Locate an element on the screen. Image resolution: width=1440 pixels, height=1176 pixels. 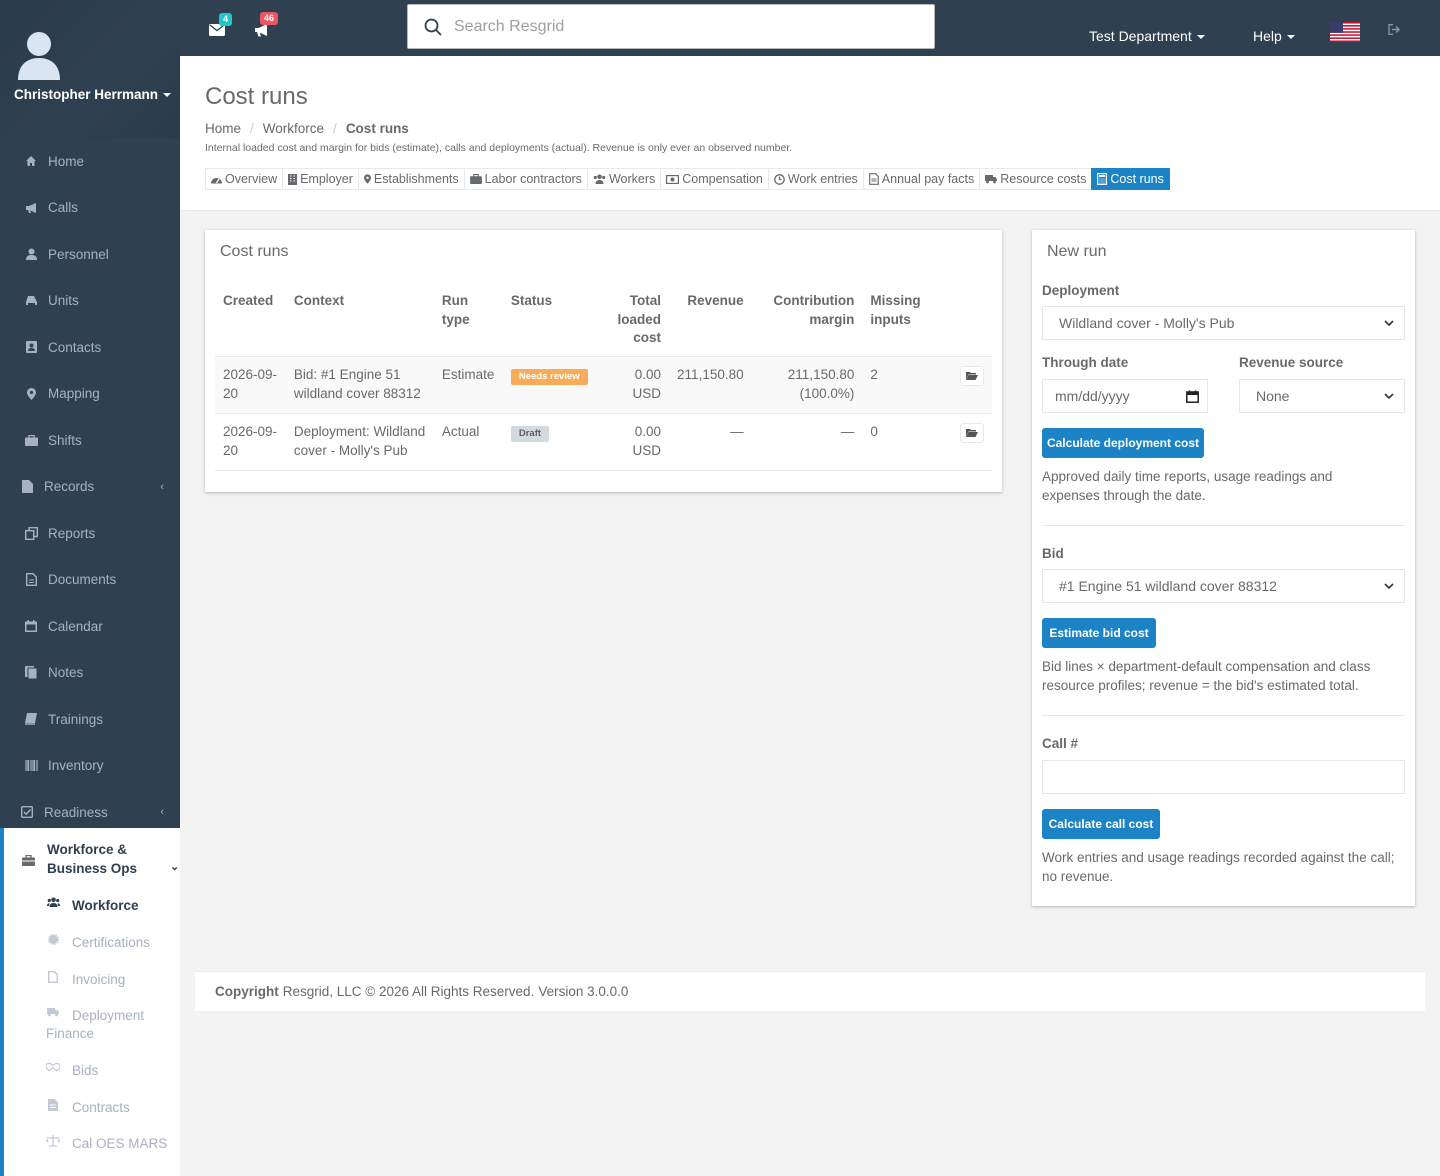
sidebar-item-units: Units is located at coordinates (90, 301).